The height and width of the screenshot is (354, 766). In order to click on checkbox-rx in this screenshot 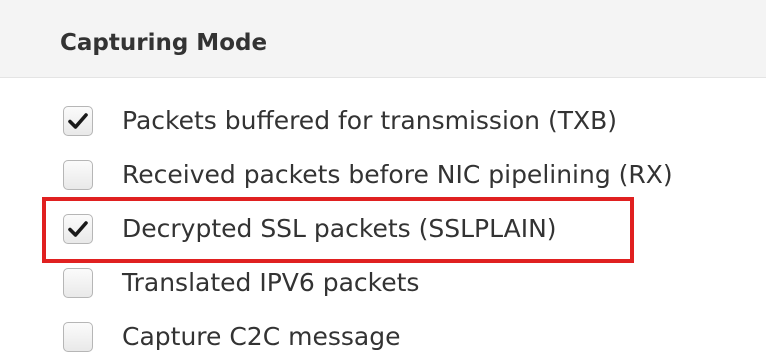, I will do `click(78, 175)`.